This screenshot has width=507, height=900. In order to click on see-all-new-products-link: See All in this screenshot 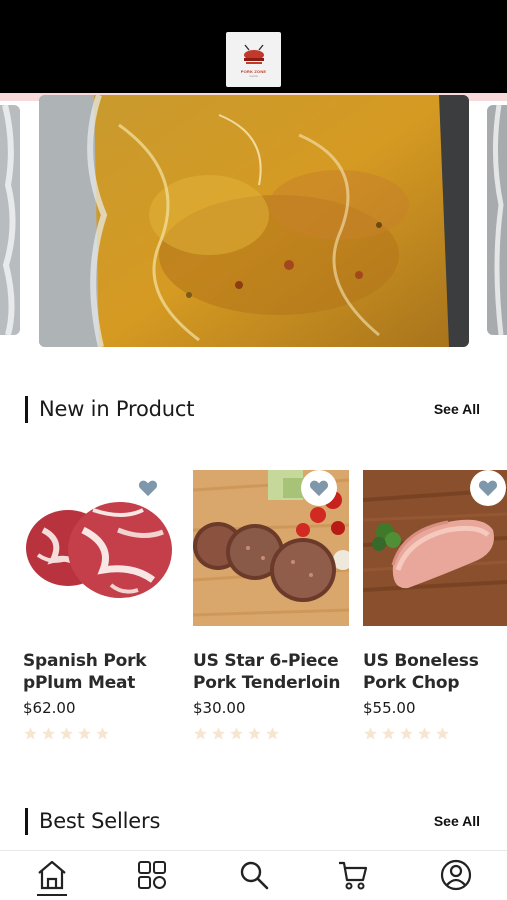, I will do `click(457, 409)`.